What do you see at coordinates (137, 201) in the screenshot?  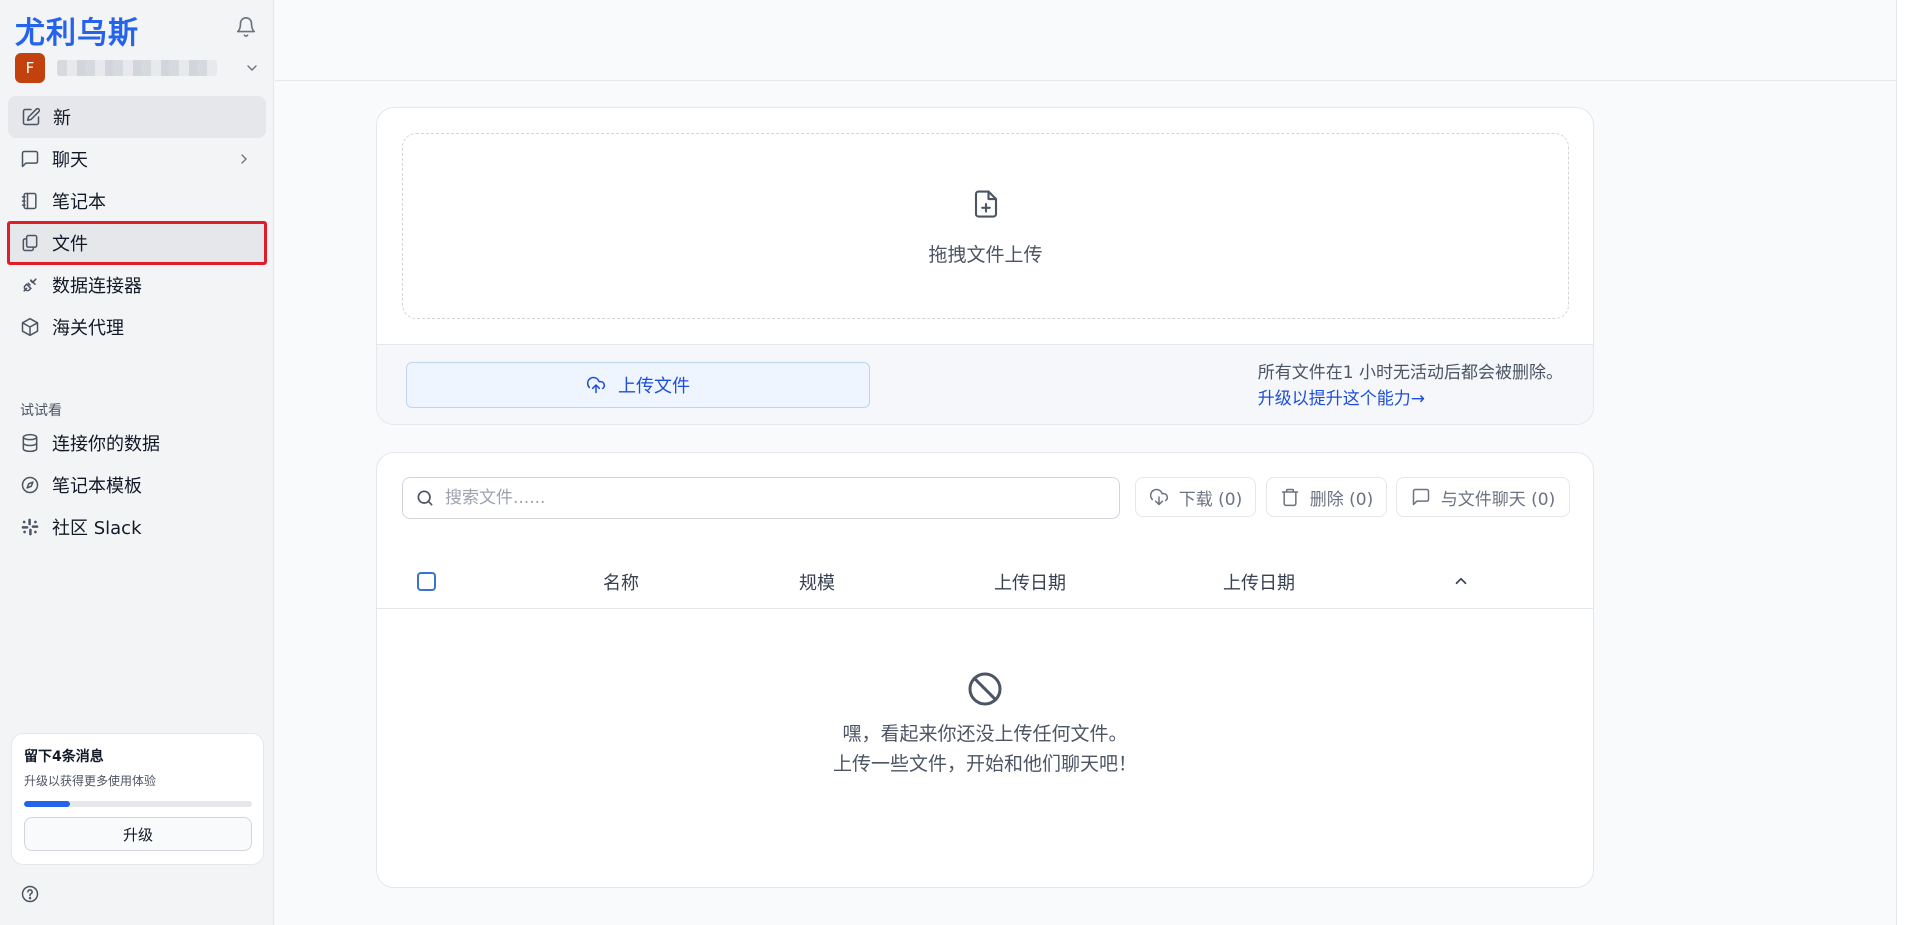 I see `sidebar-item-notebook: 笔记本` at bounding box center [137, 201].